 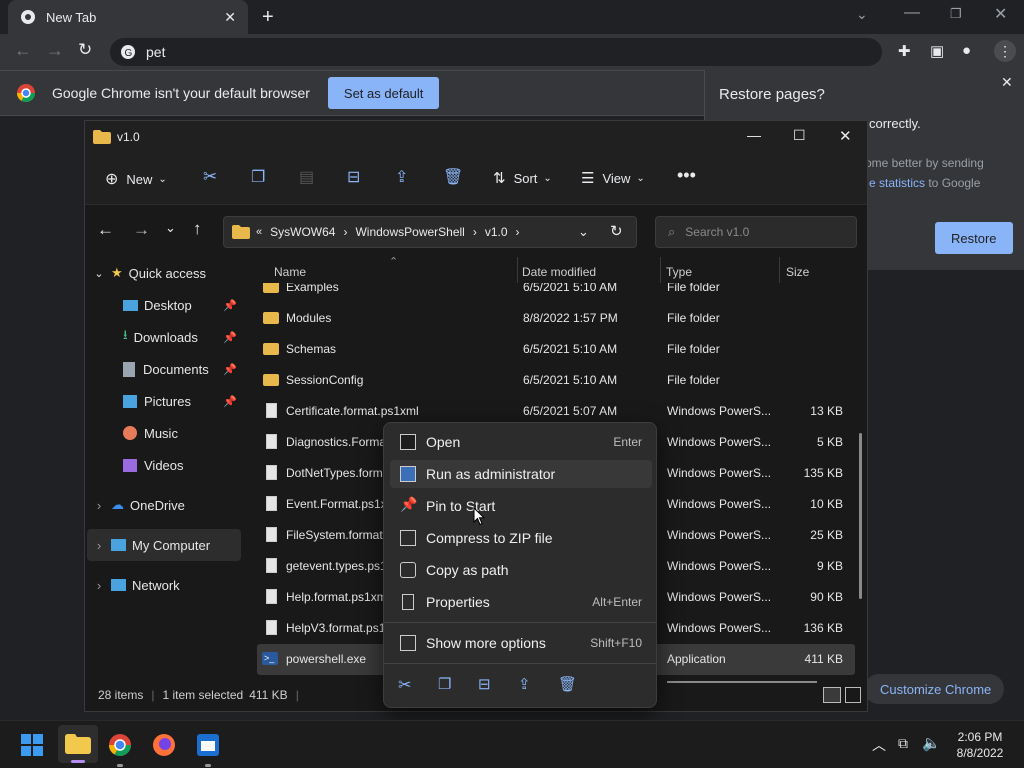 What do you see at coordinates (904, 51) in the screenshot?
I see `extensions-icon: ✚` at bounding box center [904, 51].